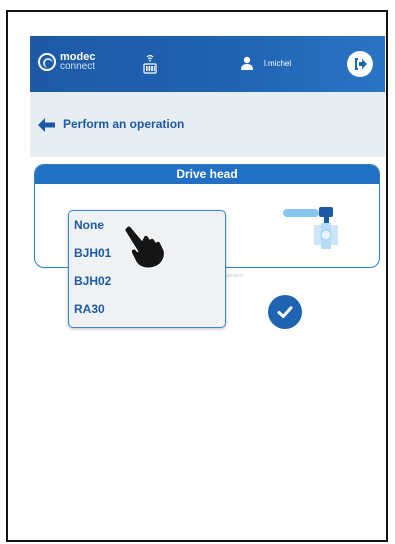 This screenshot has height=544, width=395. I want to click on dropdown-option-ra30: RA30, so click(149, 313).